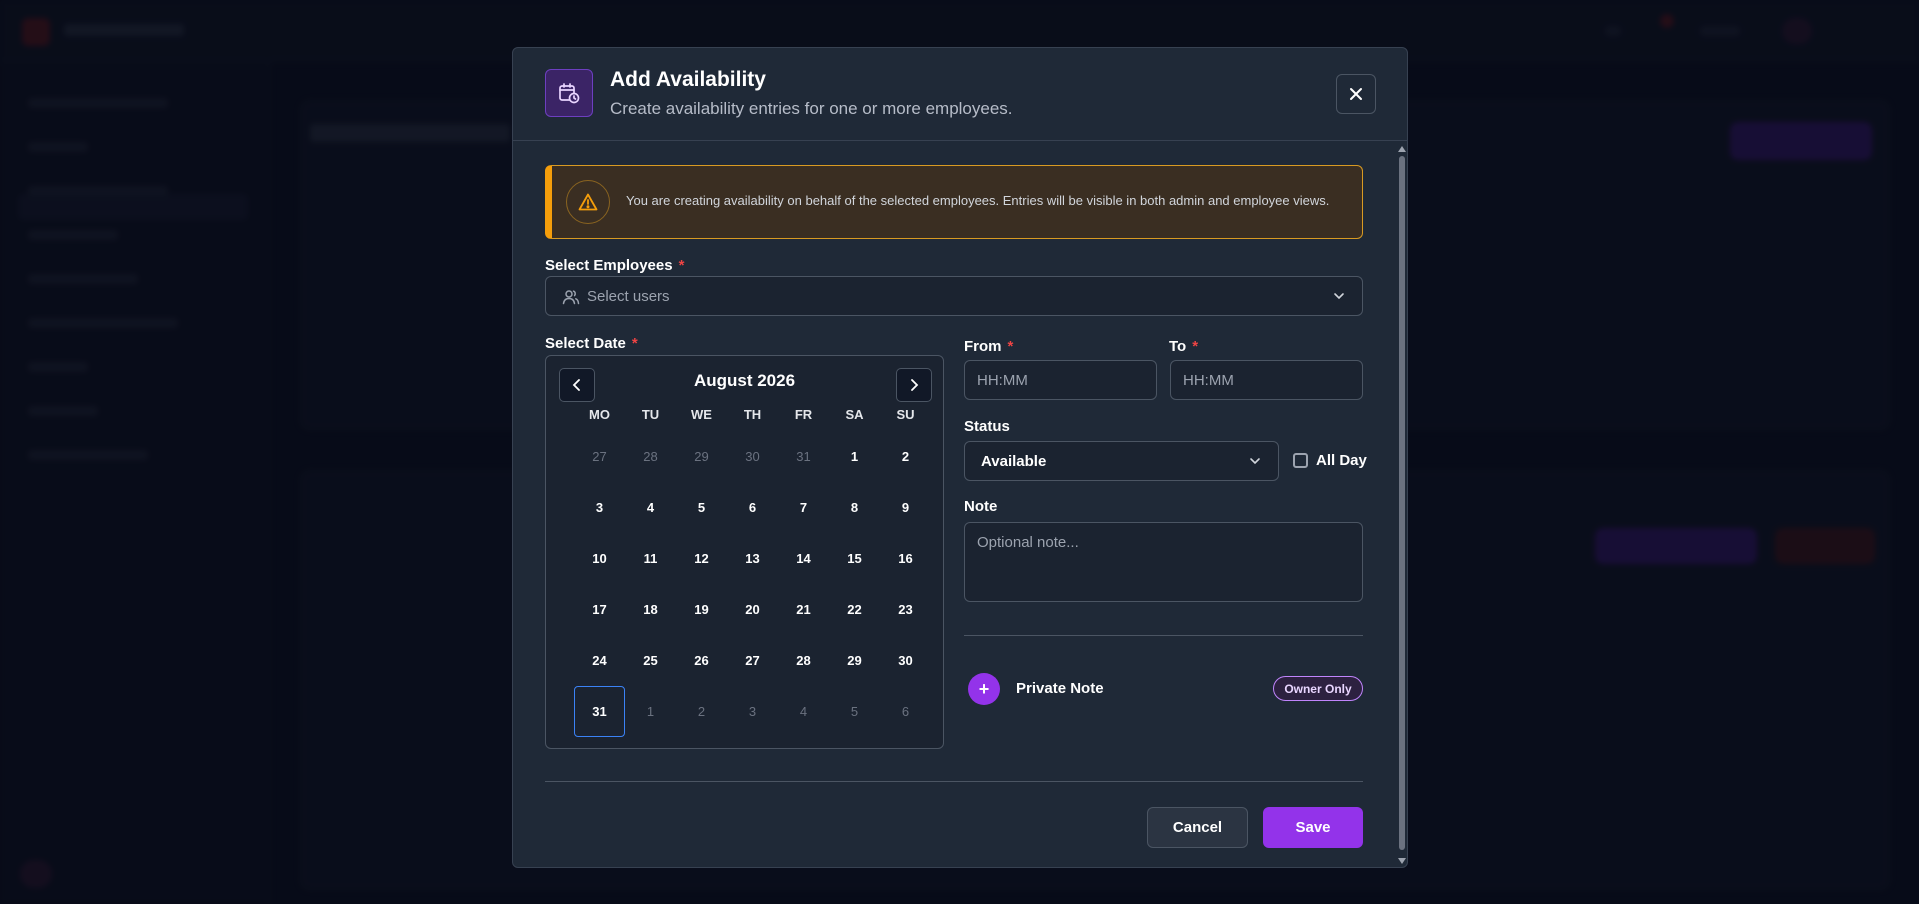 Image resolution: width=1919 pixels, height=904 pixels. What do you see at coordinates (599, 609) in the screenshot?
I see `calendar-day: 17` at bounding box center [599, 609].